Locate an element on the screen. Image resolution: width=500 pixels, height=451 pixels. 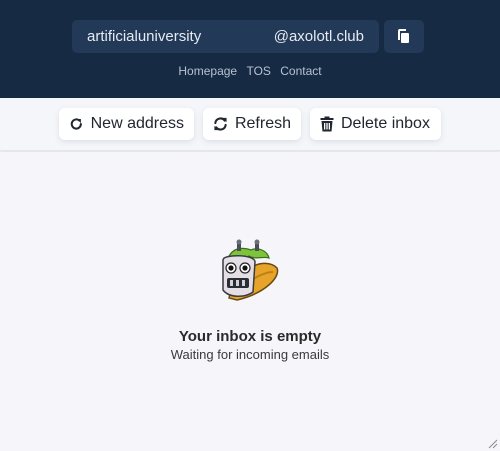
toolbar: New address Refresh Delete inbox is located at coordinates (250, 124).